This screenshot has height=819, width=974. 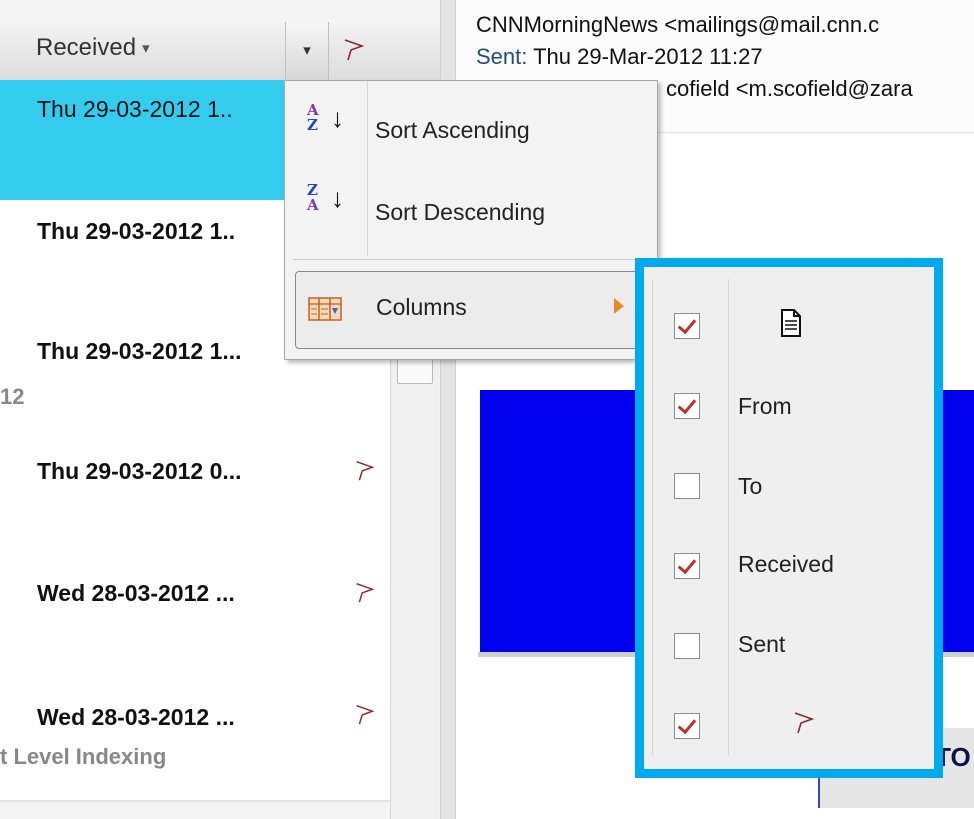 I want to click on sent-line: Sent: Thu 29-Mar-2012 11:27, so click(x=619, y=57).